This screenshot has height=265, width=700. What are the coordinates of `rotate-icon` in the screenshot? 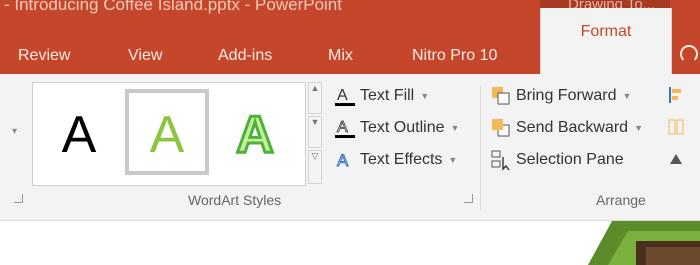 It's located at (676, 159).